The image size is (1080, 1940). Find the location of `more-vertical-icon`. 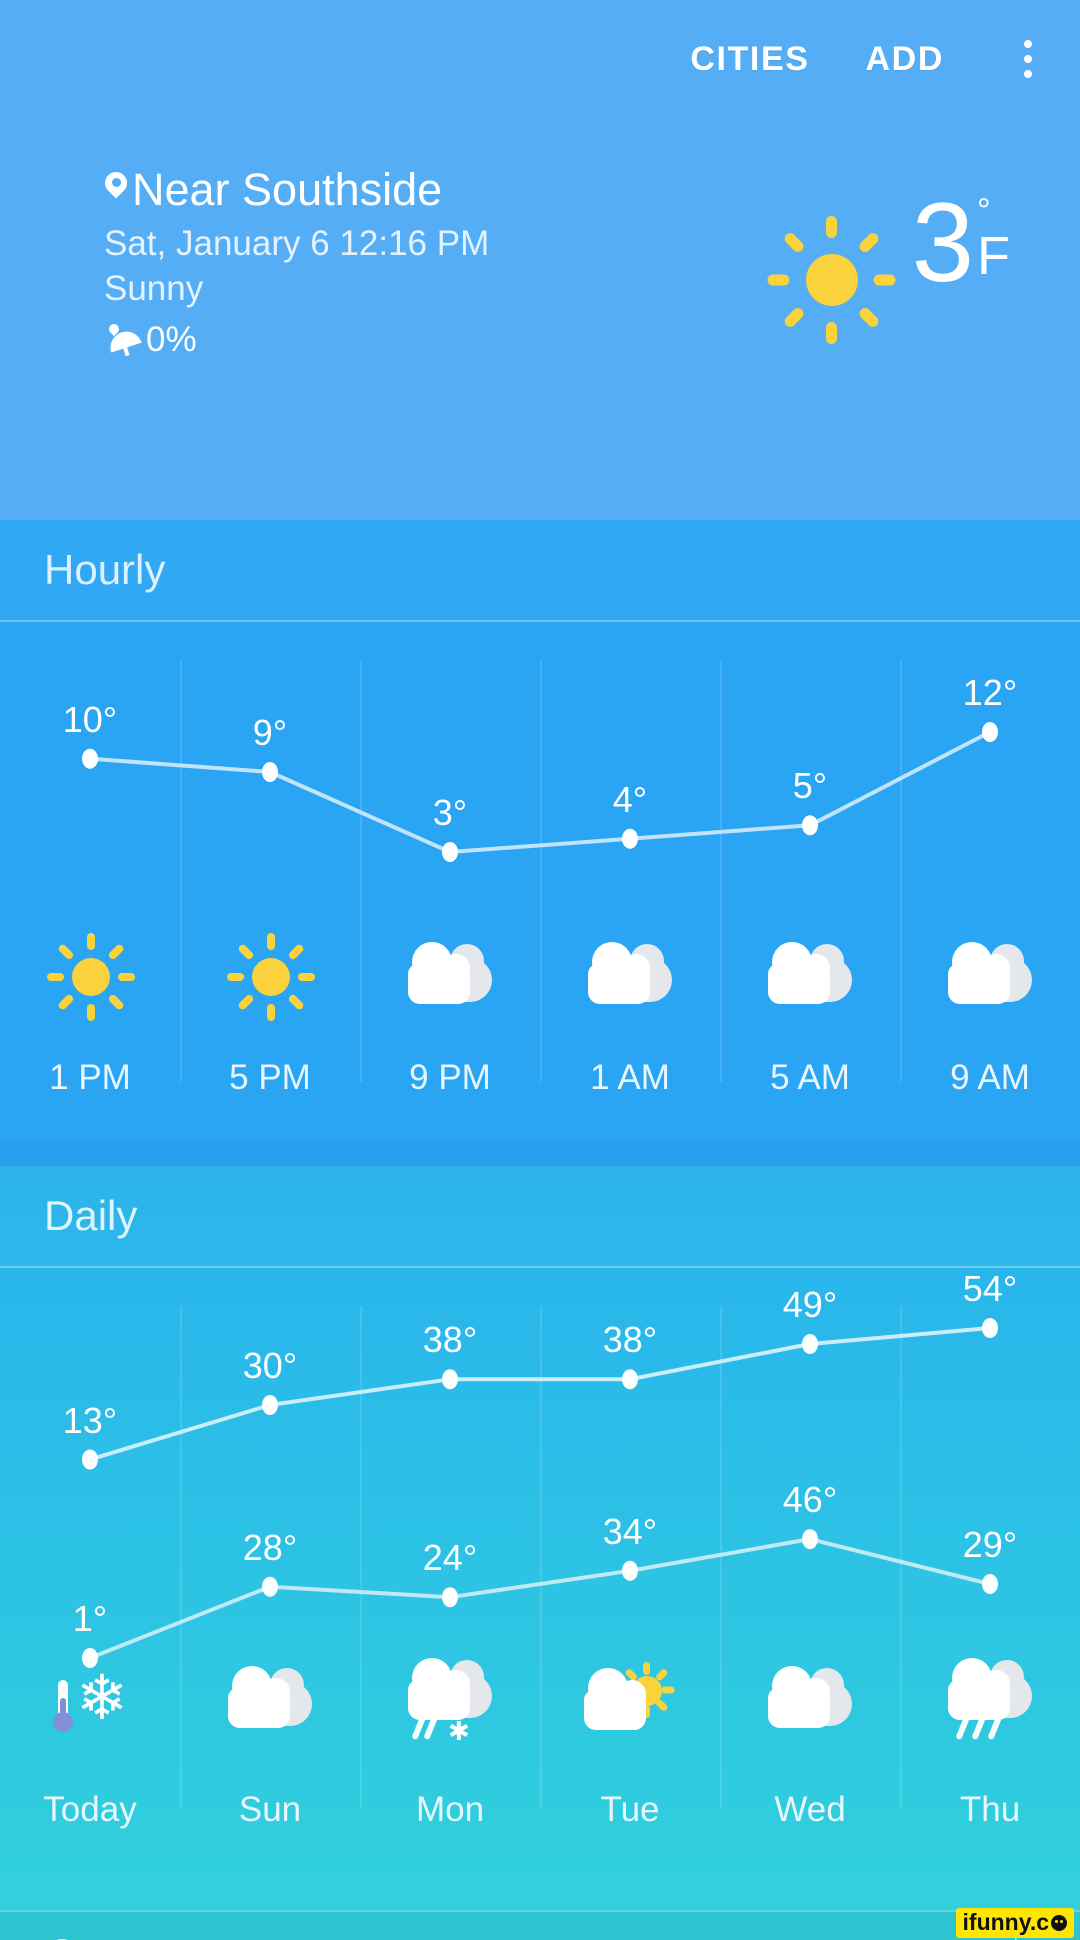

more-vertical-icon is located at coordinates (1028, 59).